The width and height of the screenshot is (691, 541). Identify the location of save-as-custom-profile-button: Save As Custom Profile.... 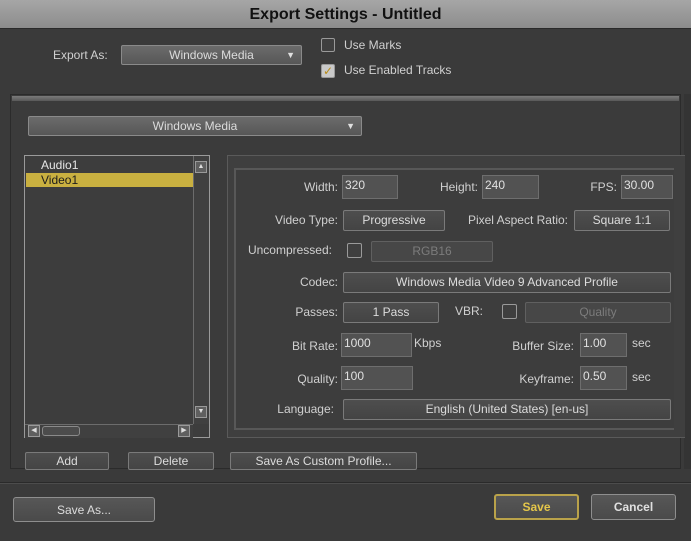
(323, 461).